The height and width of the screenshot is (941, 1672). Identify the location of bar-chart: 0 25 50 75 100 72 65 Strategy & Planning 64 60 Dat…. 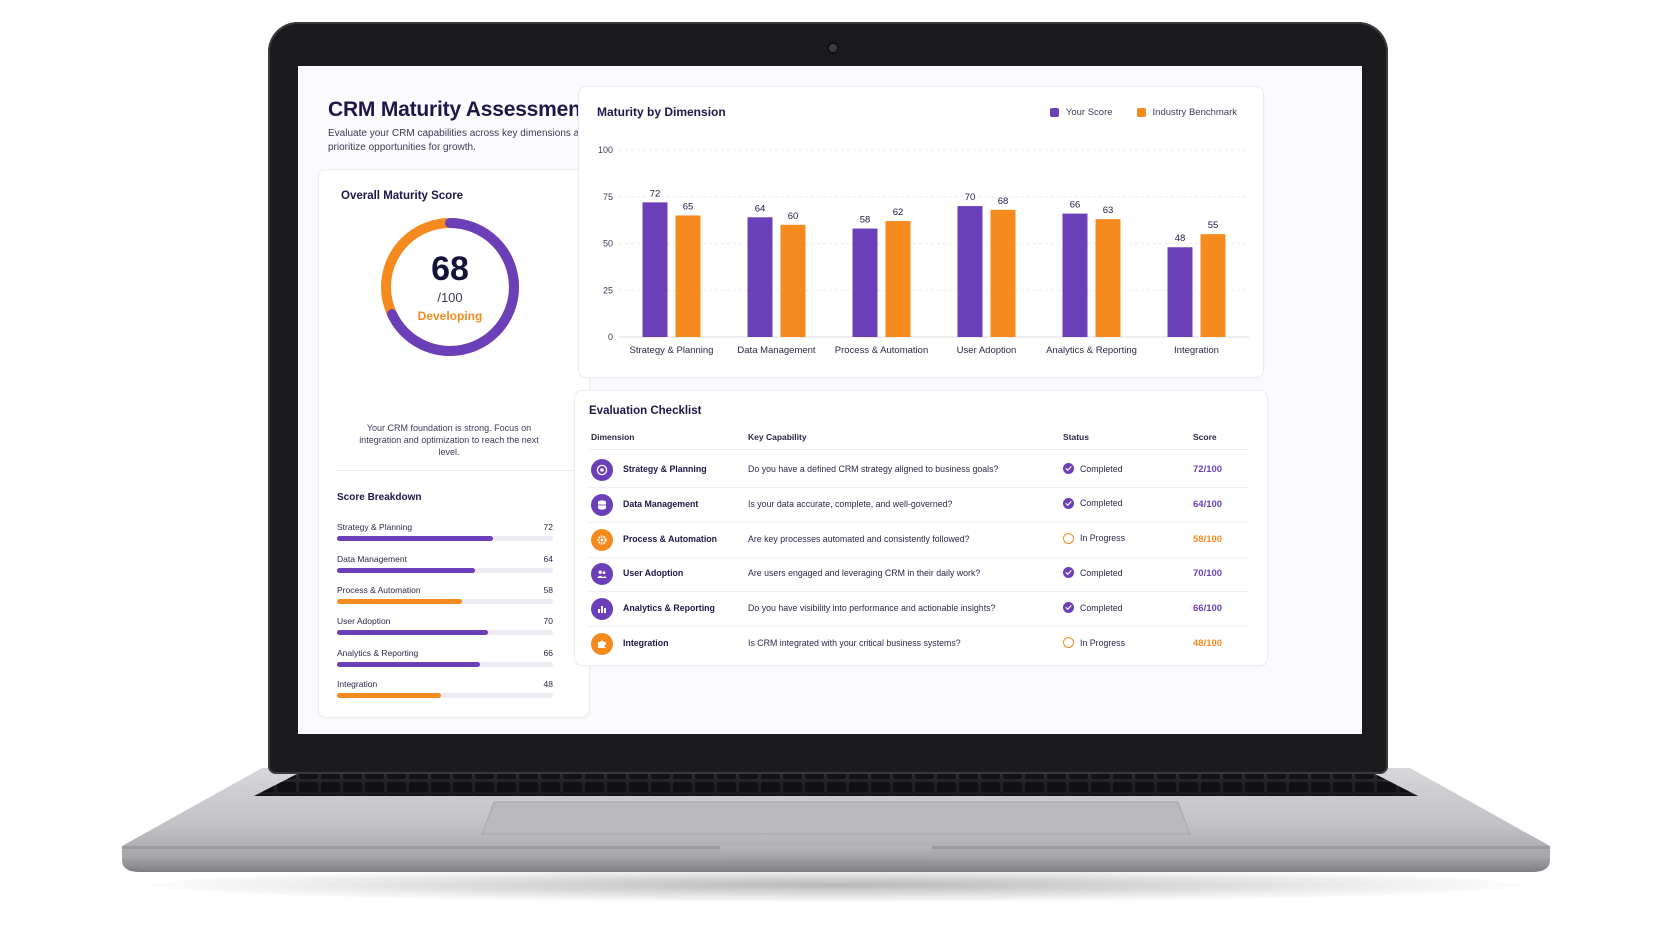
(923, 250).